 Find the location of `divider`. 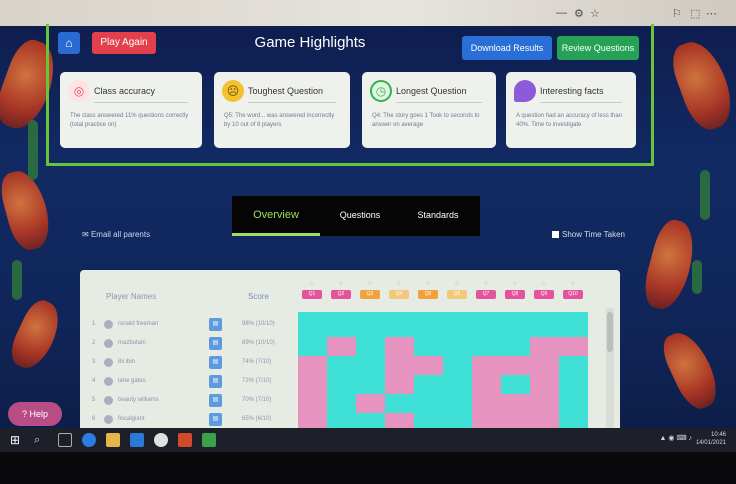

divider is located at coordinates (581, 102).